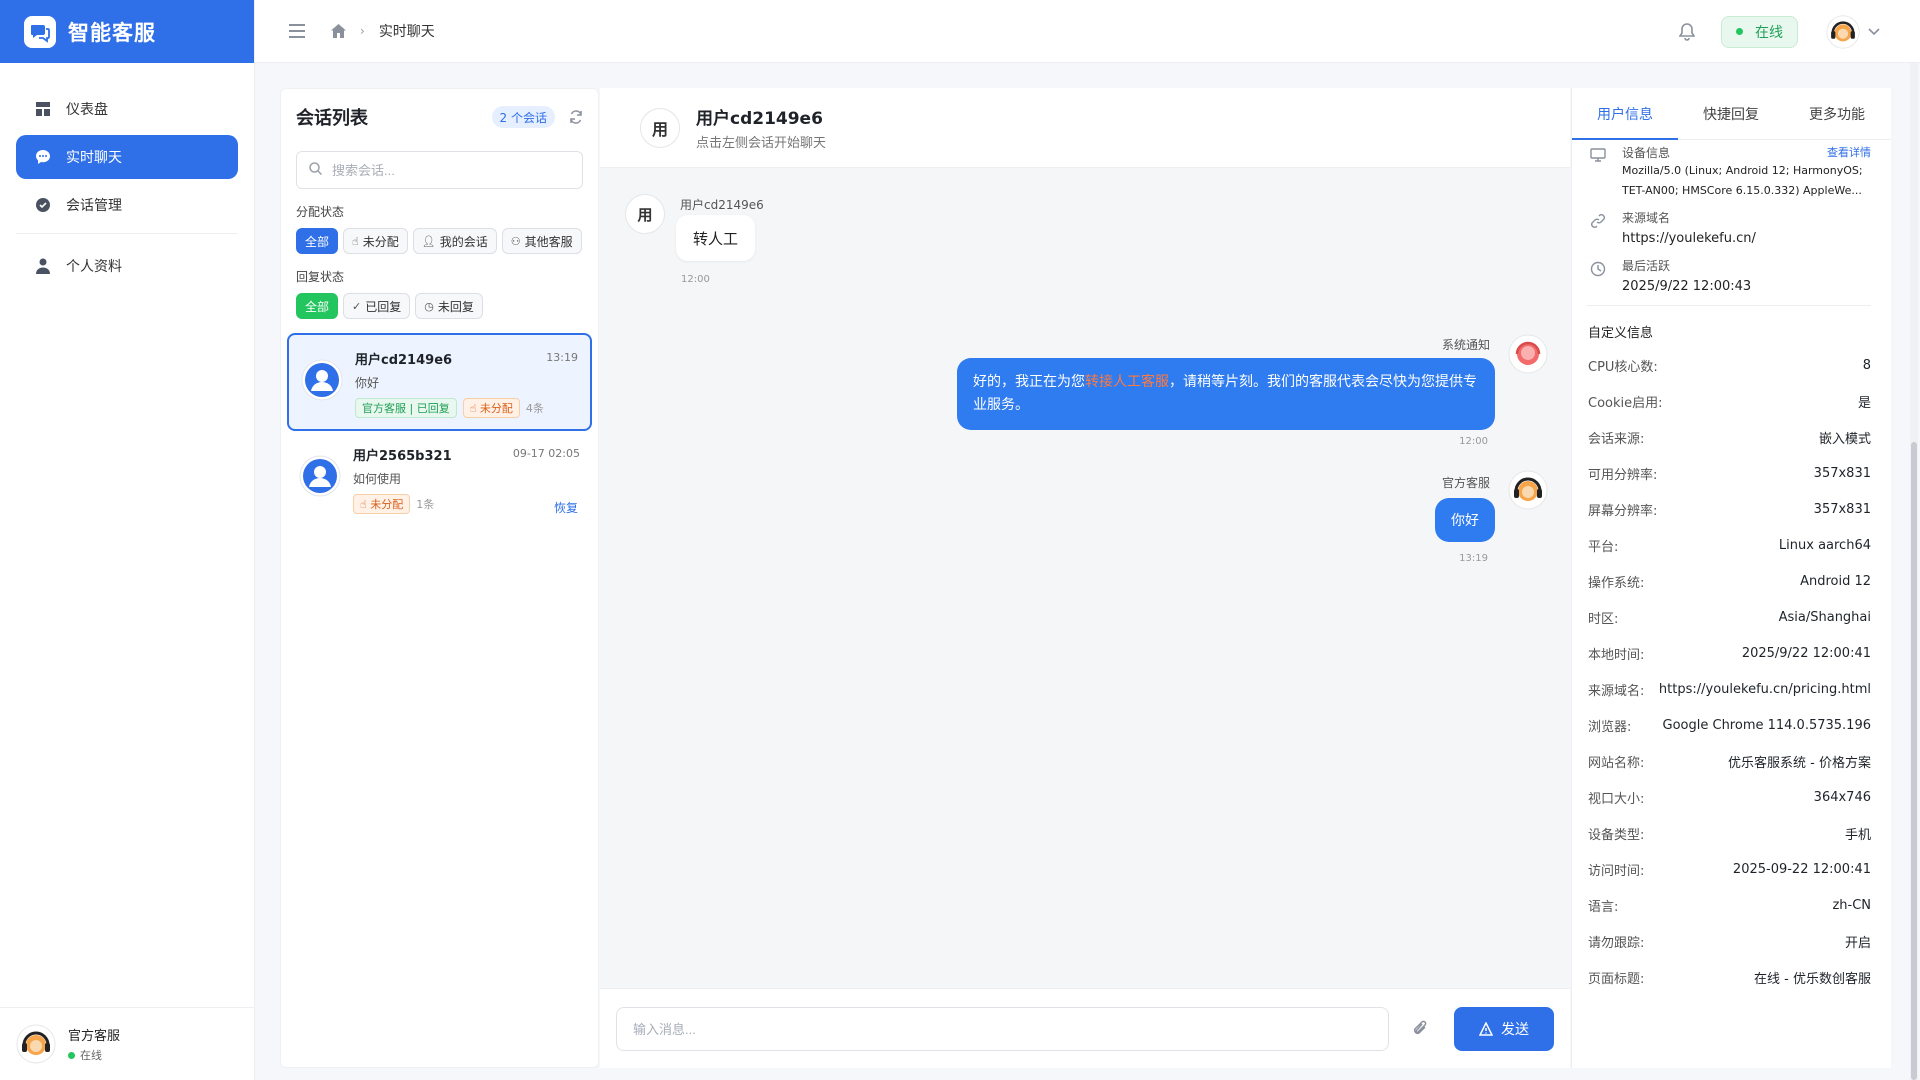 Image resolution: width=1920 pixels, height=1080 pixels. What do you see at coordinates (297, 31) in the screenshot?
I see `menu-toggle-icon` at bounding box center [297, 31].